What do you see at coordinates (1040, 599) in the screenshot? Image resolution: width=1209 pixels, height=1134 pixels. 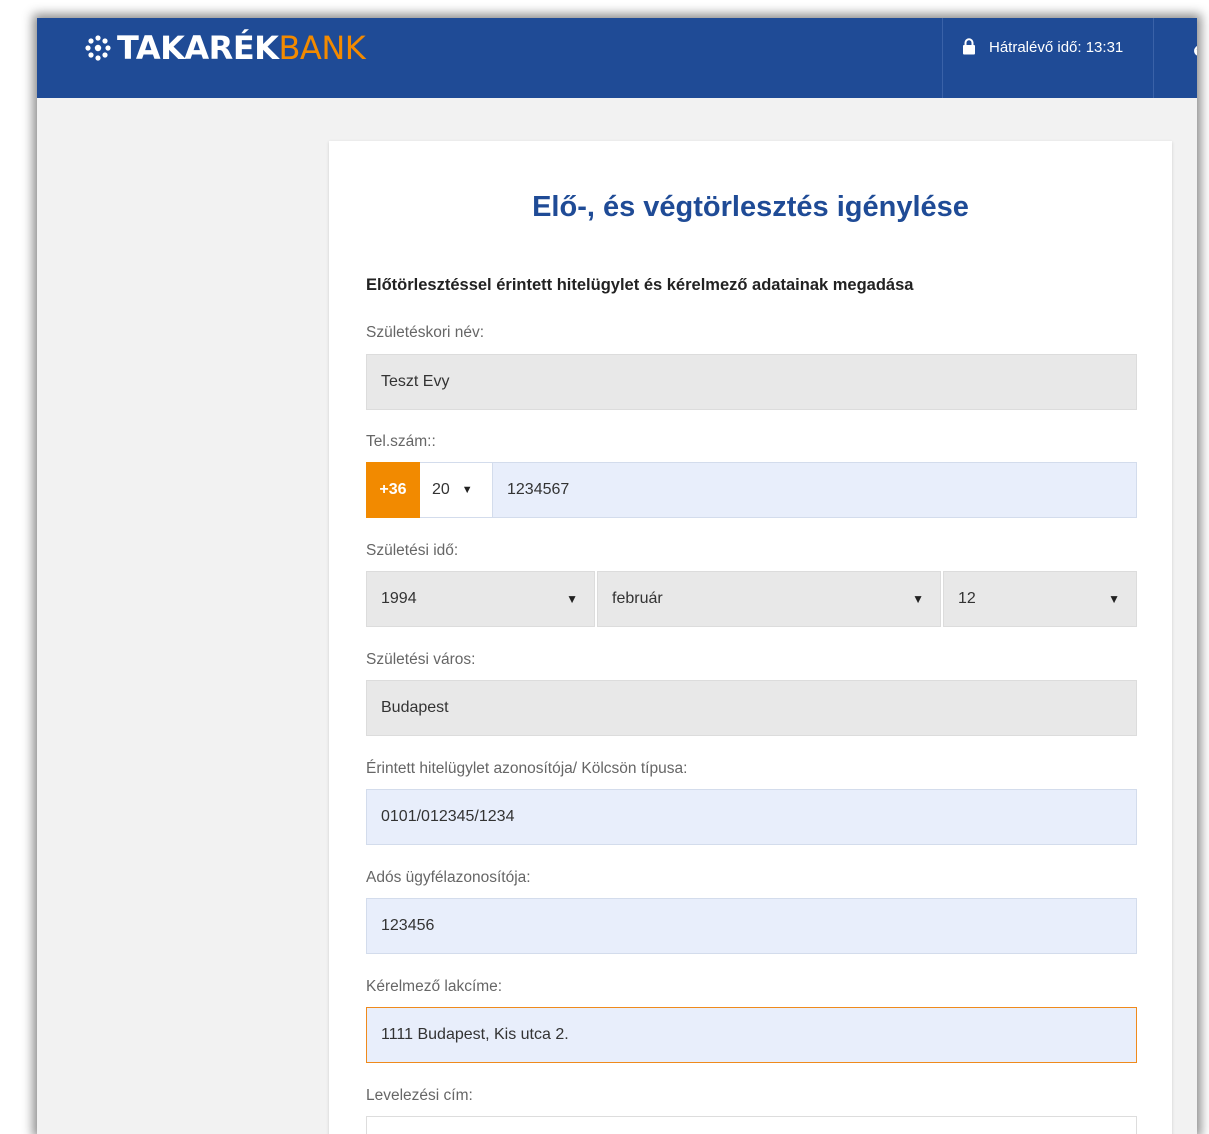 I see `birth-day-select: 12 ▼` at bounding box center [1040, 599].